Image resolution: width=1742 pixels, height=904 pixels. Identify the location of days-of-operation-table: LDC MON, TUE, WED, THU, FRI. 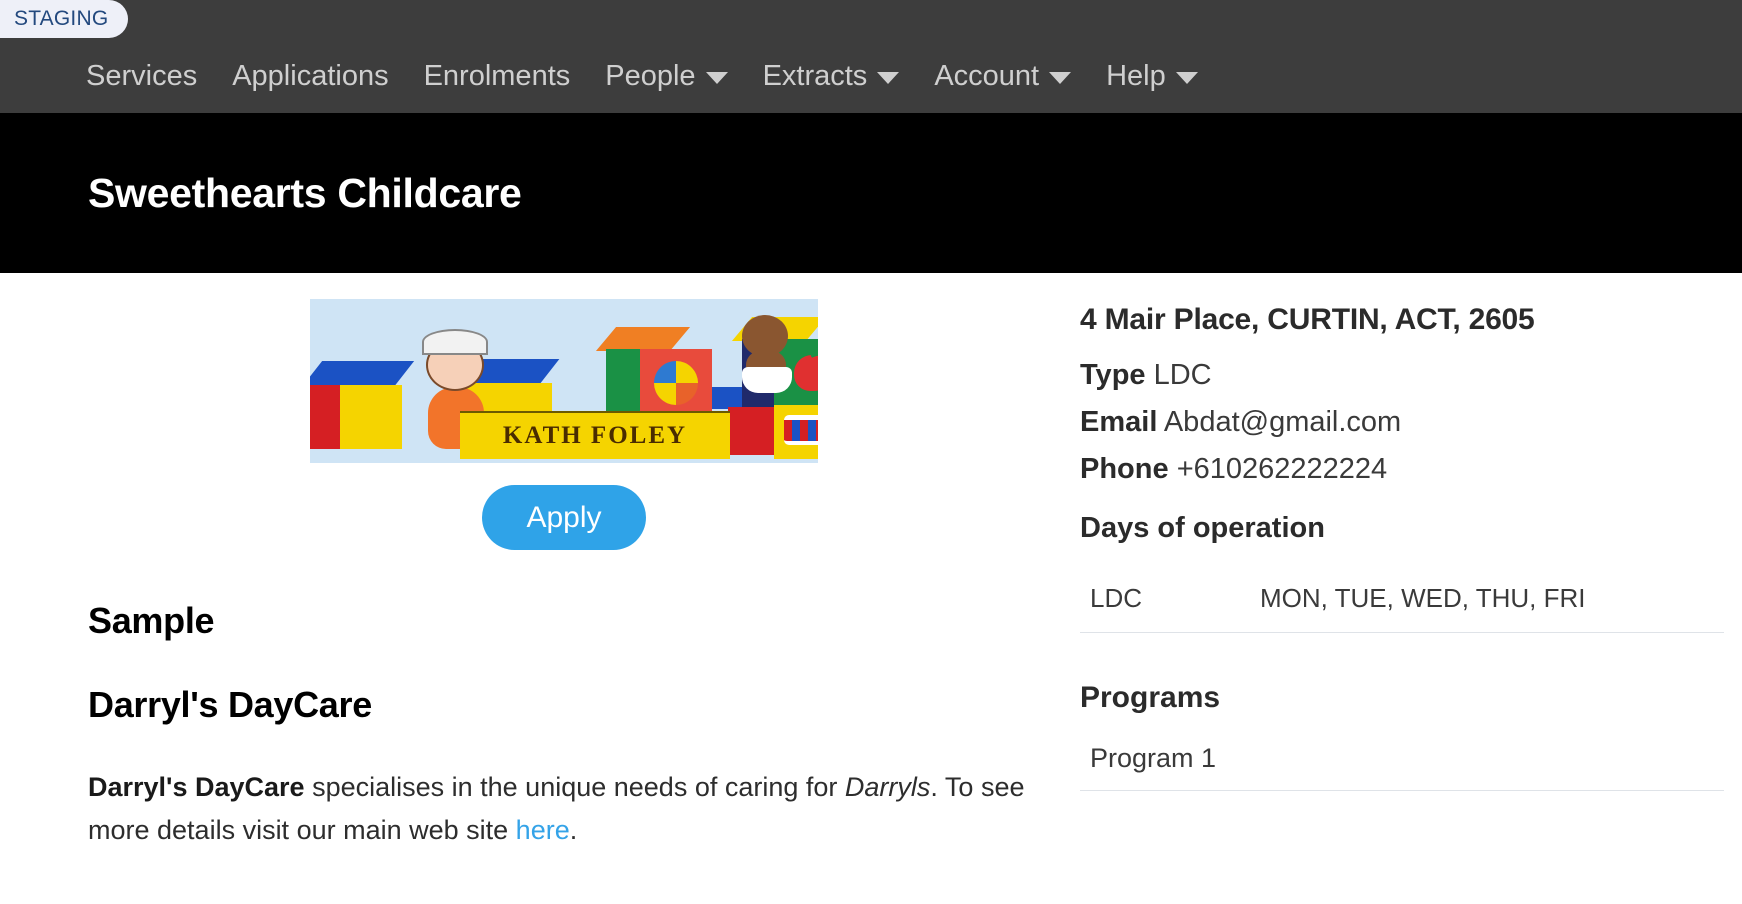
(1402, 600).